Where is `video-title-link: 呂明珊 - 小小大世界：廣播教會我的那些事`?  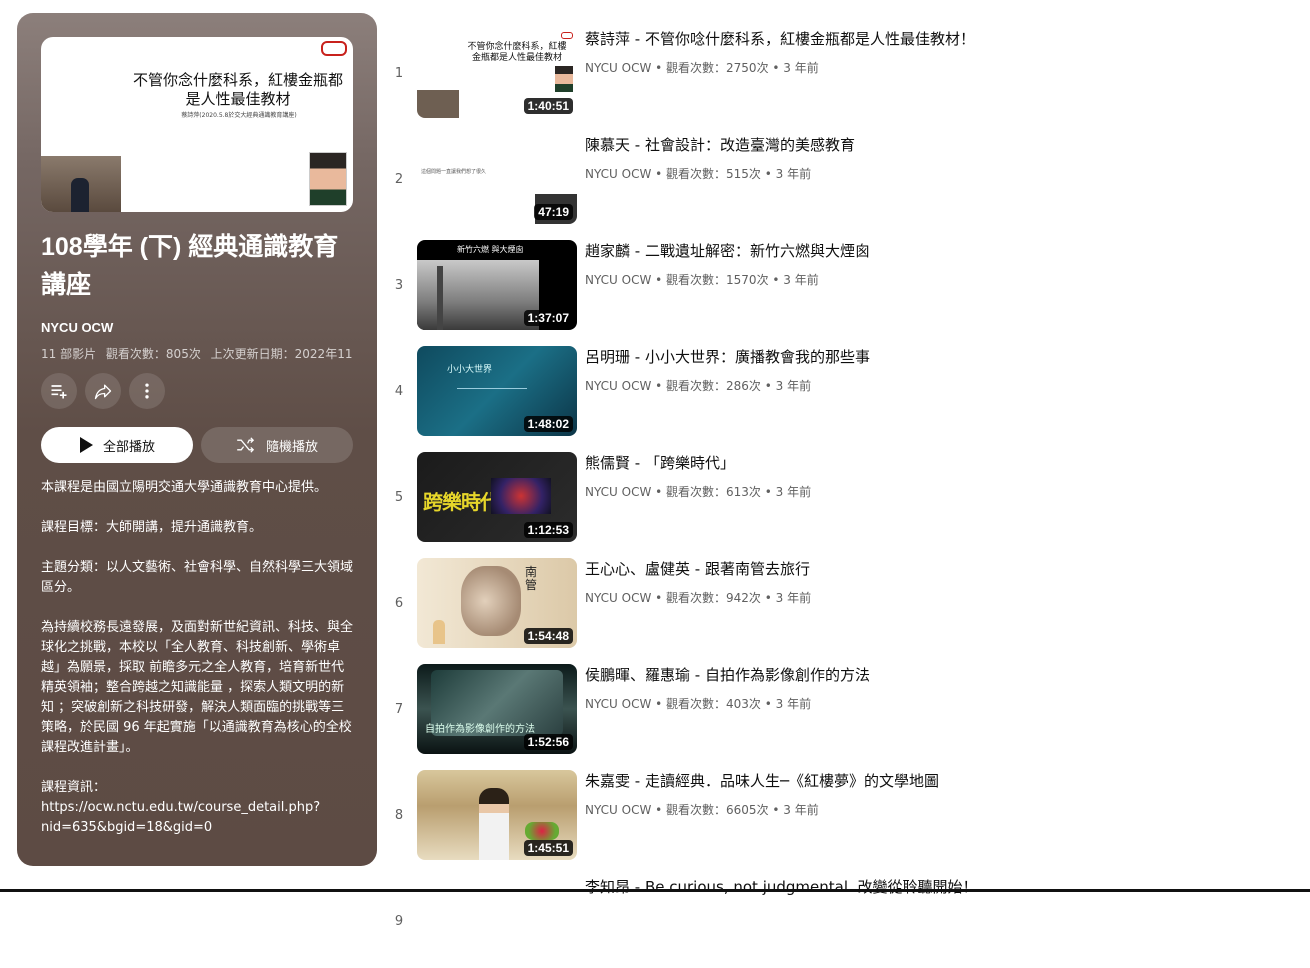
video-title-link: 呂明珊 - 小小大世界：廣播教會我的那些事 is located at coordinates (727, 356).